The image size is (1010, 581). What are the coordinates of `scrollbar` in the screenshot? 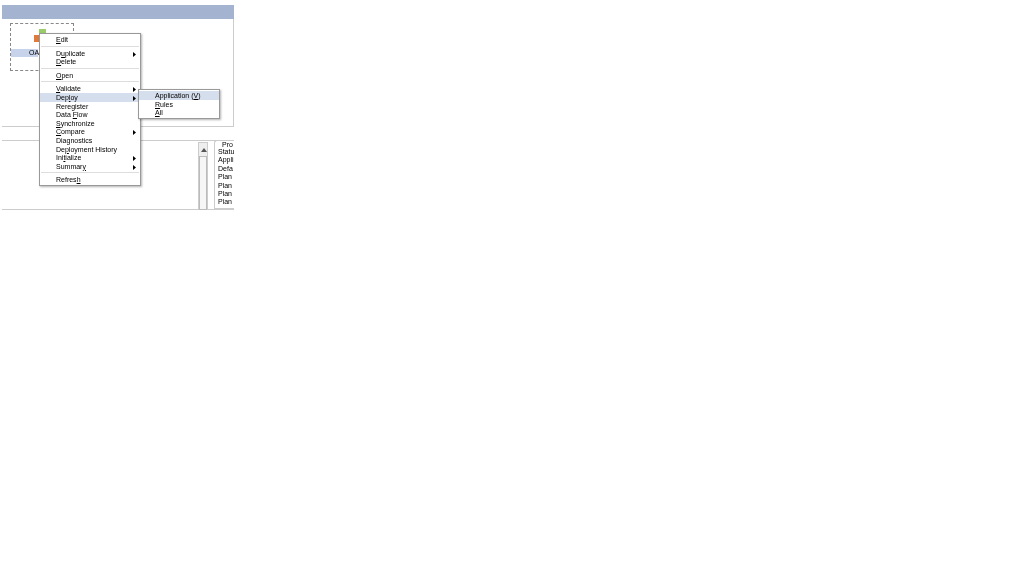 It's located at (203, 175).